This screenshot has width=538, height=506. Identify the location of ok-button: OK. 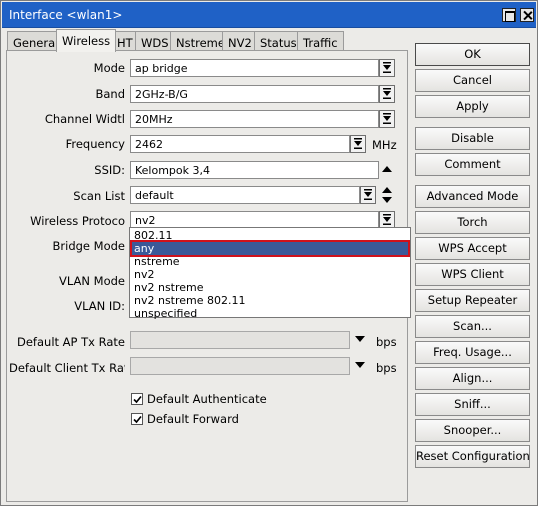
(472, 54).